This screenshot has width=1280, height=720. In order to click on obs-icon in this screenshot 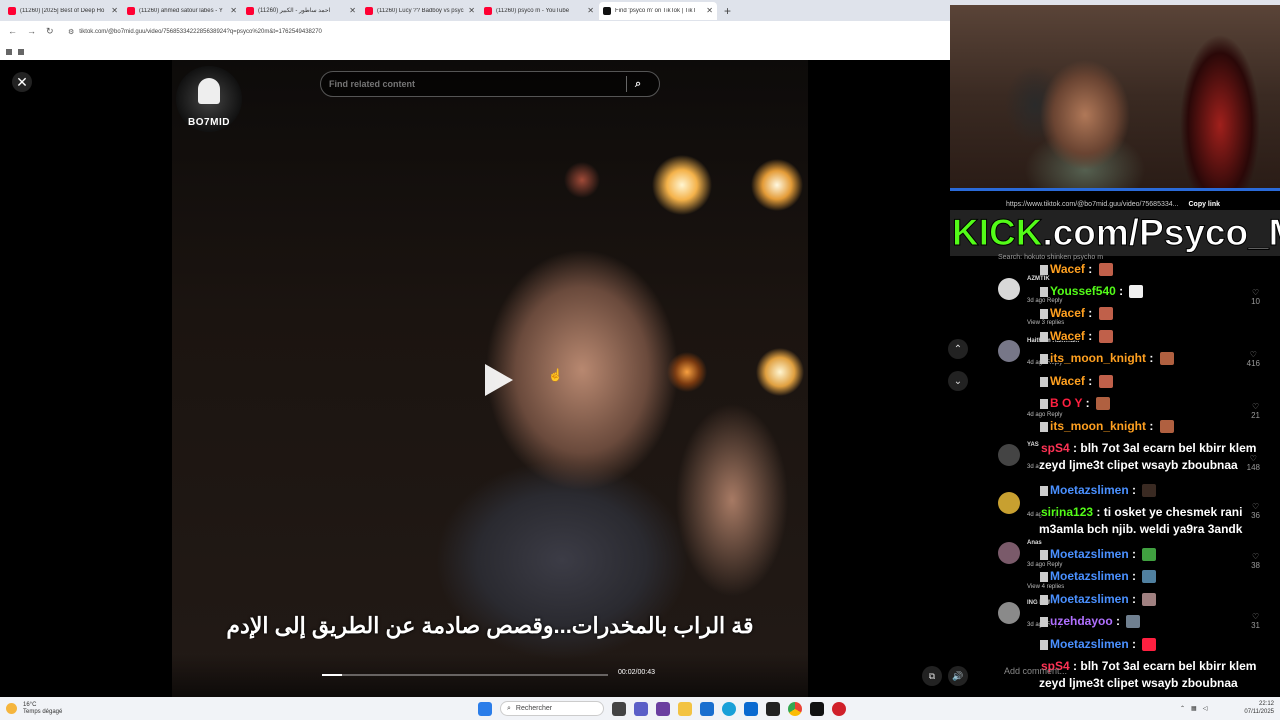, I will do `click(839, 708)`.